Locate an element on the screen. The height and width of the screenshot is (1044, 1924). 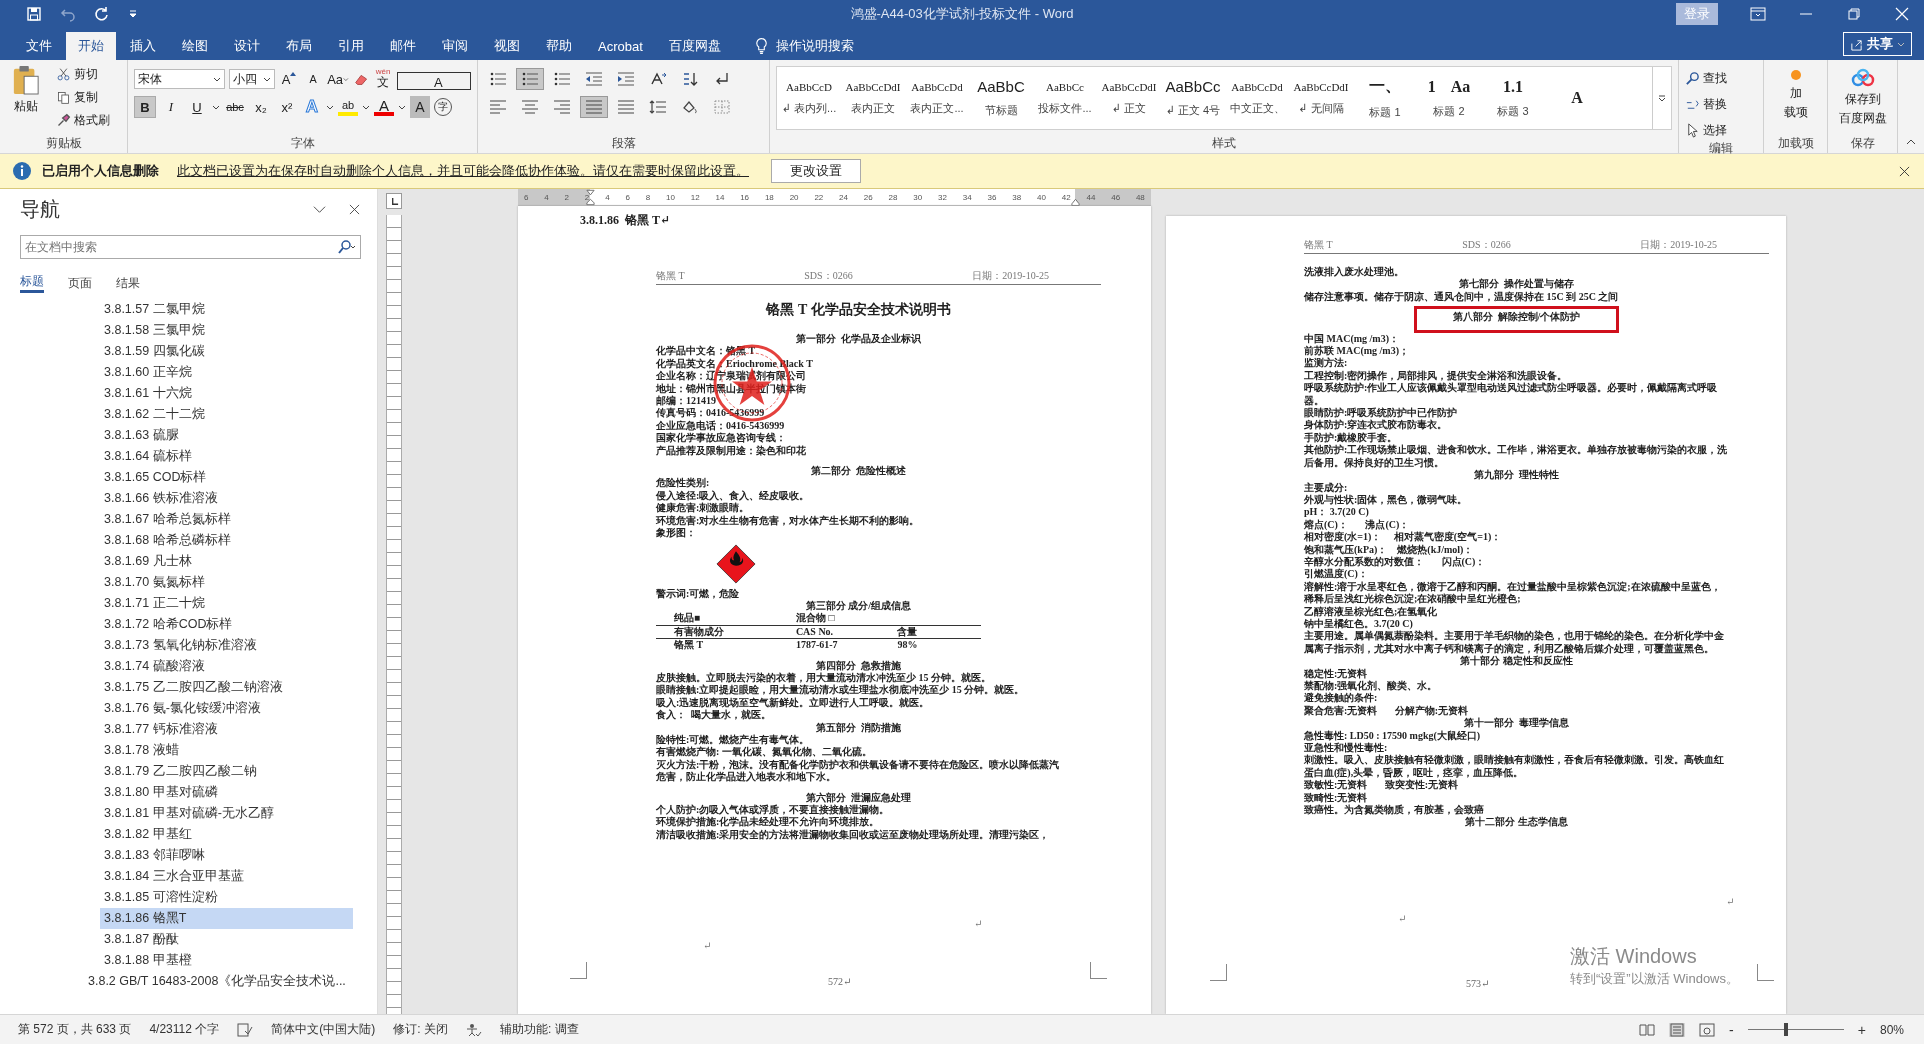
save-to-cloud-button: 保存到 百度网盘 is located at coordinates (1862, 99).